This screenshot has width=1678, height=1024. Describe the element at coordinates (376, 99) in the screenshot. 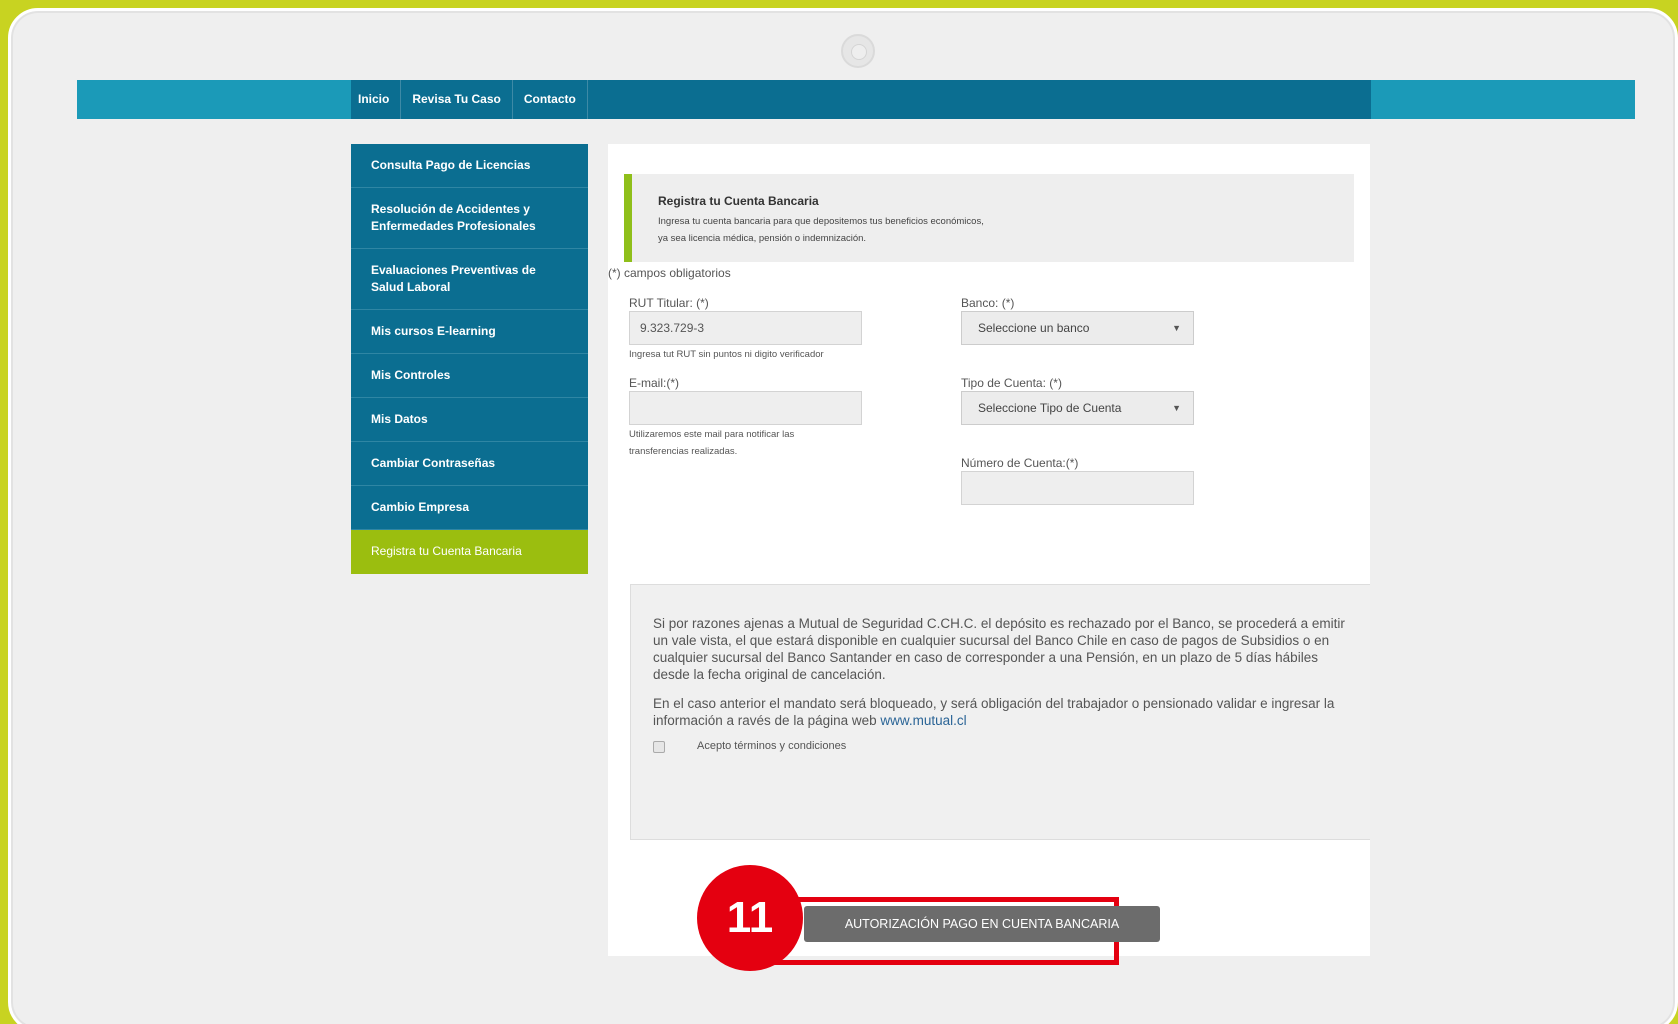

I see `nav-item-inicio: Inicio` at that location.